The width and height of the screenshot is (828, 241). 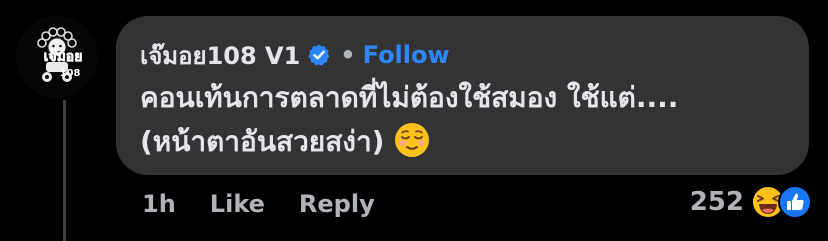 What do you see at coordinates (63, 56) in the screenshot?
I see `avatar-logo-text: เจ๊มอย` at bounding box center [63, 56].